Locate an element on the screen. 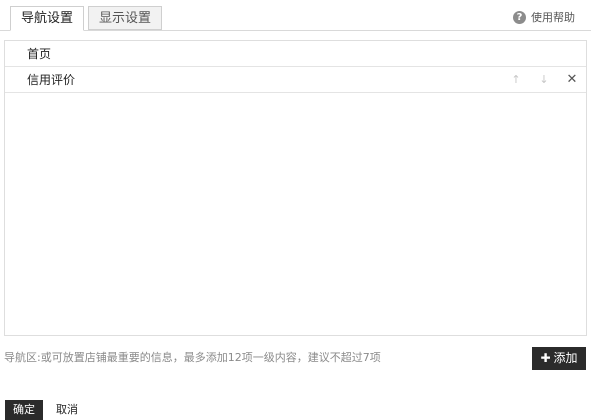  close-icon: ✕ is located at coordinates (572, 80).